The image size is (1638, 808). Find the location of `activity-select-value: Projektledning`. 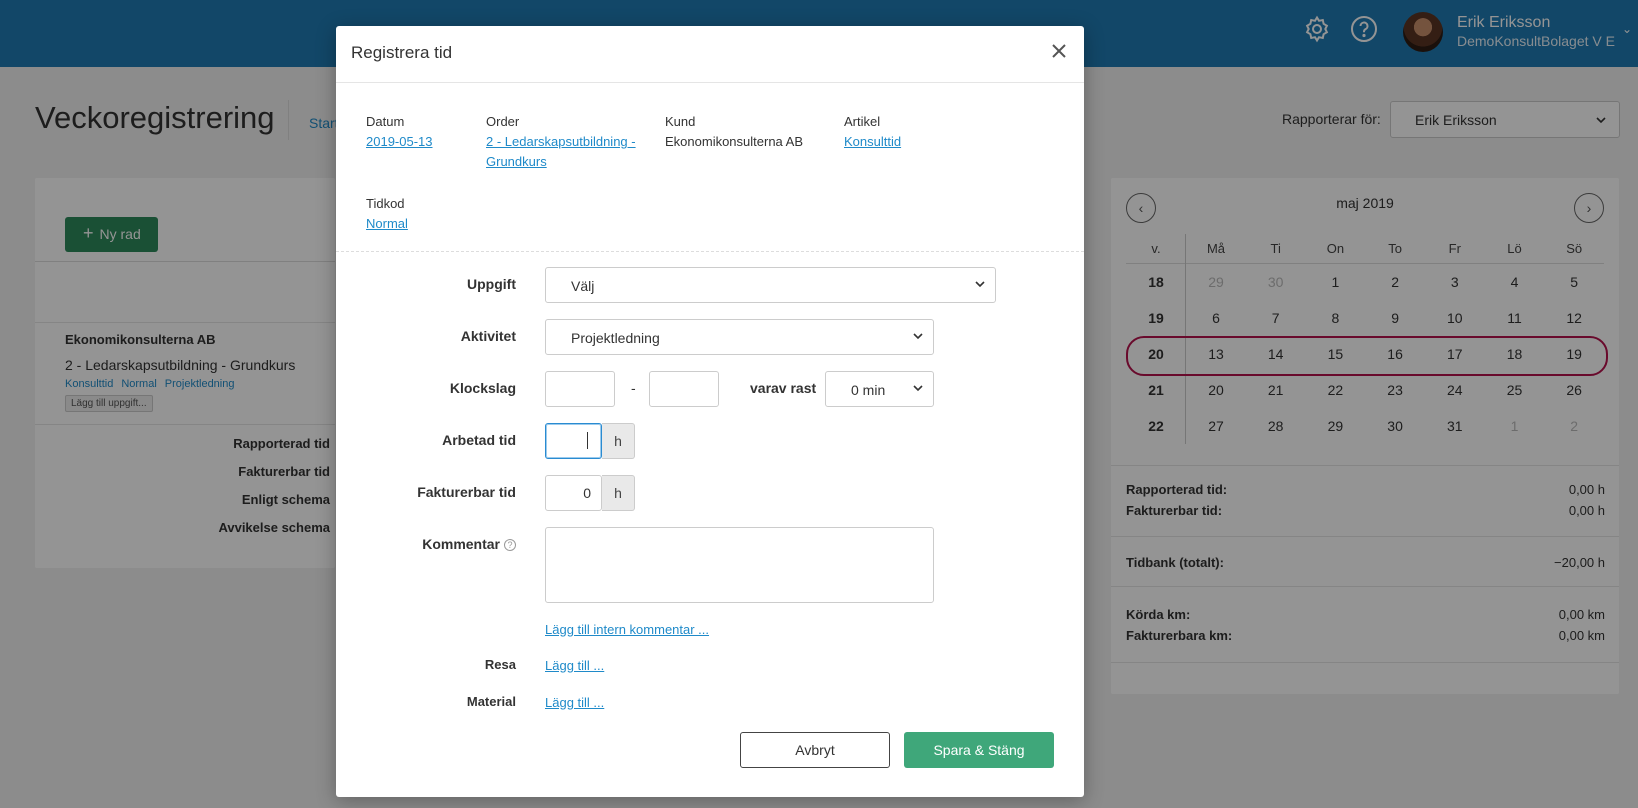

activity-select-value: Projektledning is located at coordinates (615, 338).